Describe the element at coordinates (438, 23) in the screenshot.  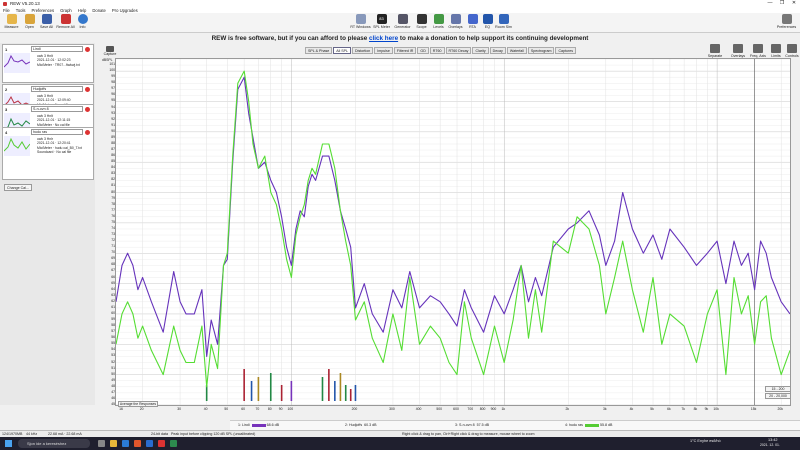
I see `levels-button: Levels` at that location.